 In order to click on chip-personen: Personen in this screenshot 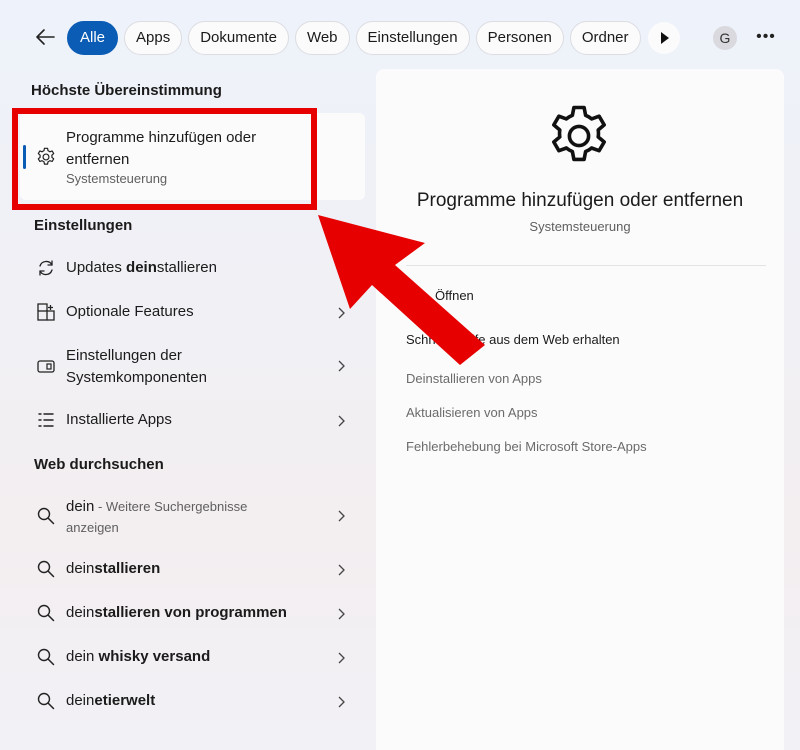, I will do `click(519, 38)`.